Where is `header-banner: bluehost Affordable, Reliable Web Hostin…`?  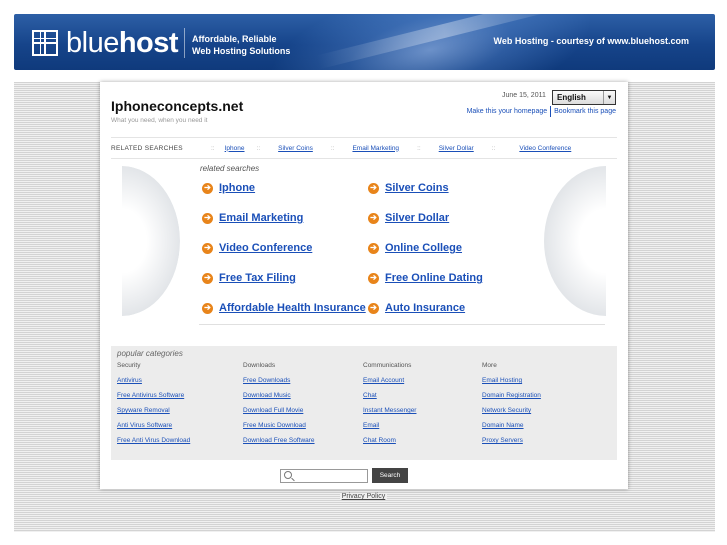 header-banner: bluehost Affordable, Reliable Web Hostin… is located at coordinates (364, 42).